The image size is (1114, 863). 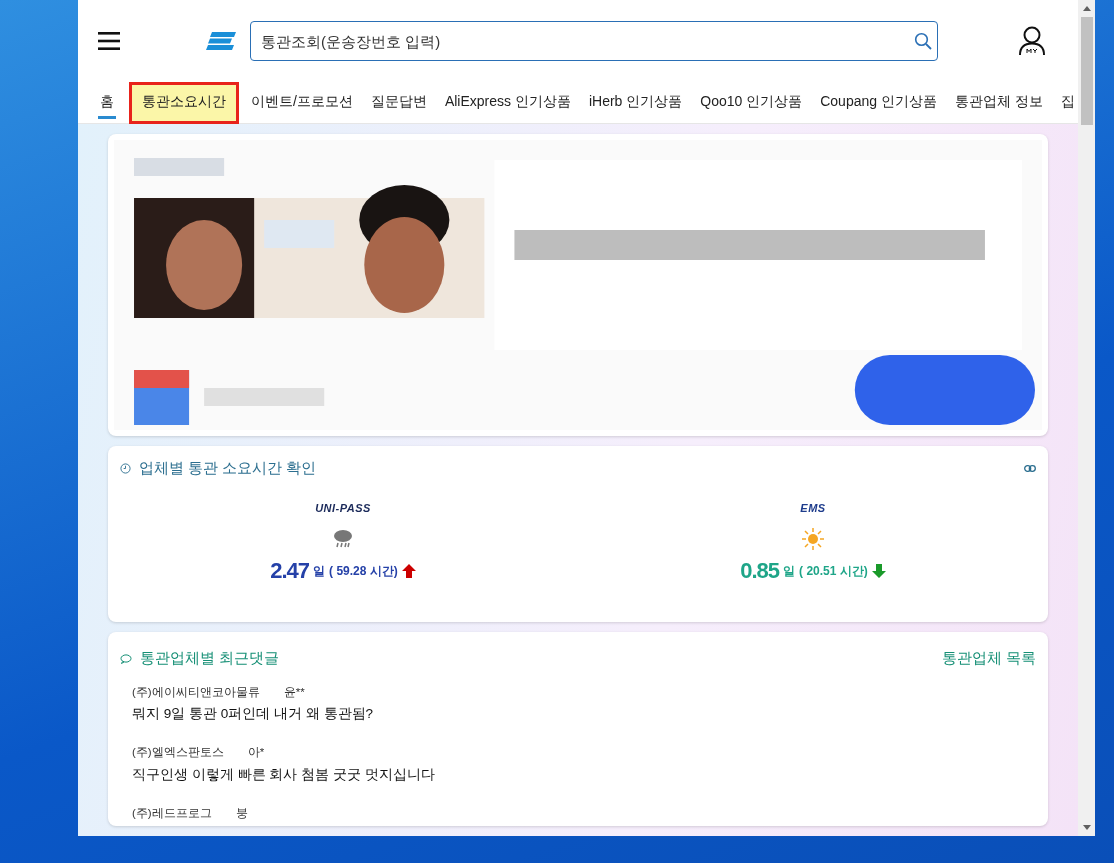 I want to click on scrollbar-thumb, so click(x=1086, y=71).